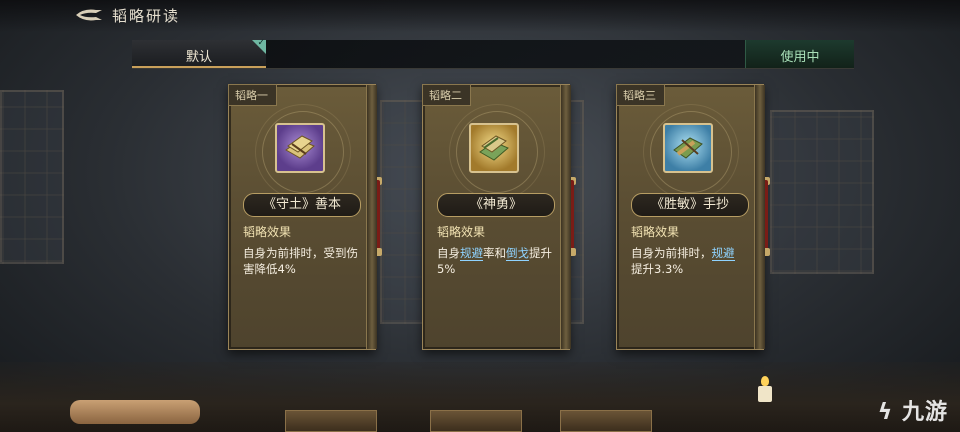 This screenshot has width=960, height=432. What do you see at coordinates (765, 394) in the screenshot?
I see `candle-prop` at bounding box center [765, 394].